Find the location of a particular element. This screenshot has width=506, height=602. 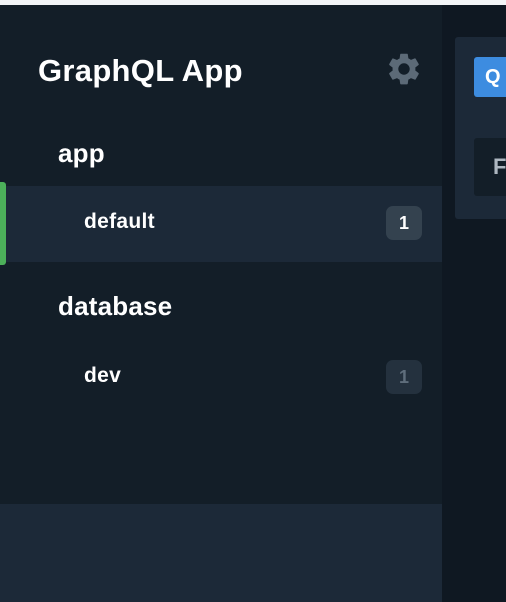

query-tab: Q is located at coordinates (490, 77).